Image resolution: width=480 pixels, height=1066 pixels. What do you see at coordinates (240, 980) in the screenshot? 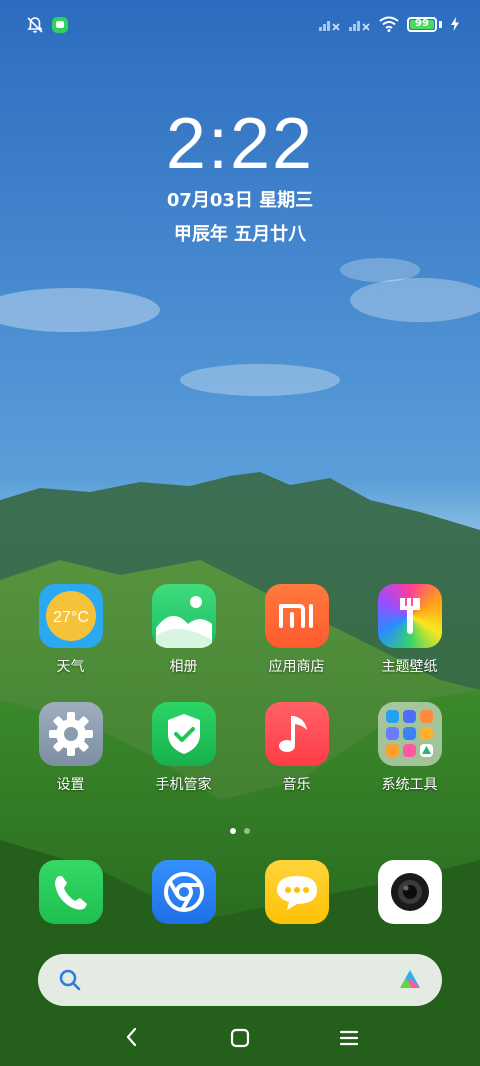
I see `search-bar` at bounding box center [240, 980].